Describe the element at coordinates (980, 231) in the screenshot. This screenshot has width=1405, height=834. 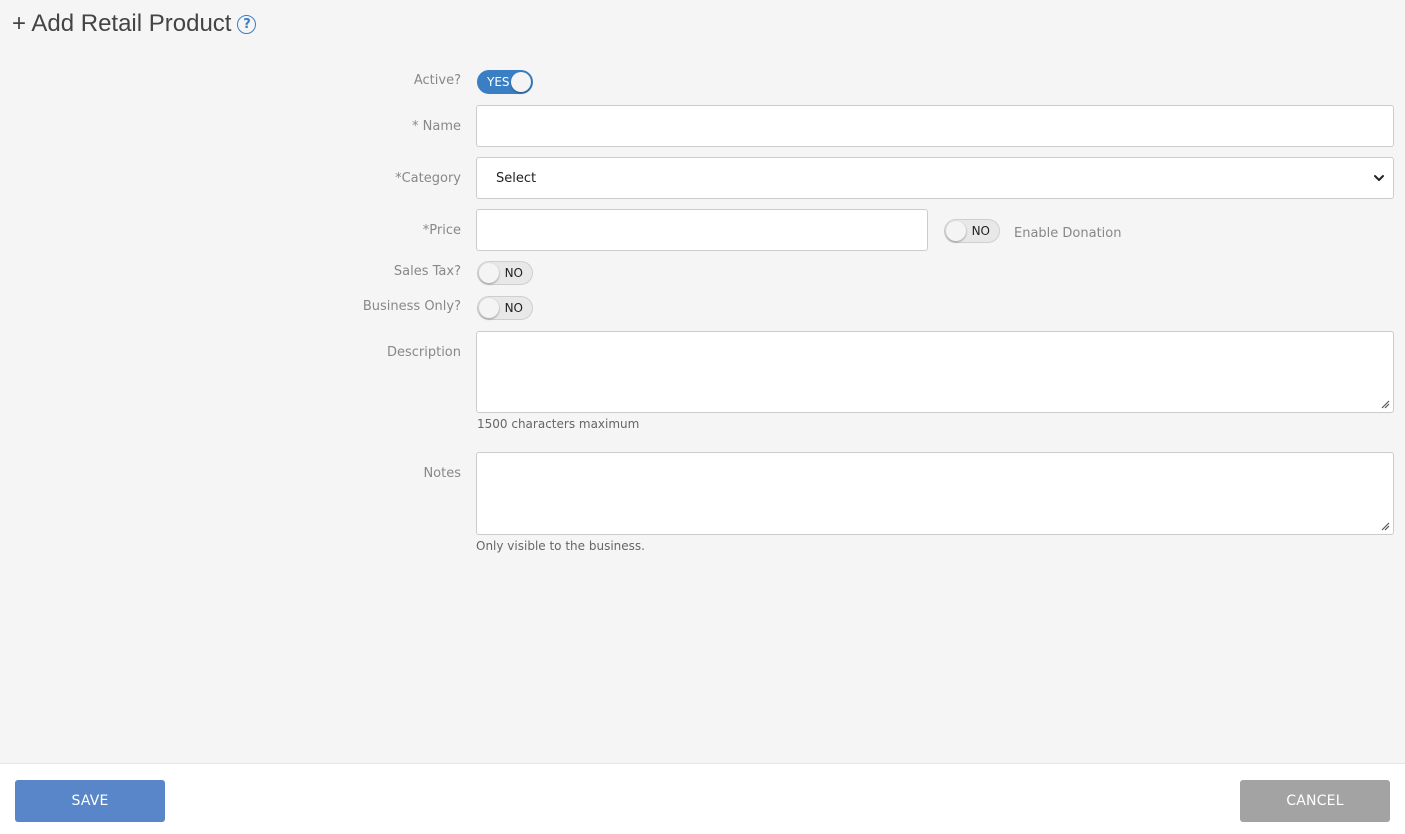
I see `enable-donation-toggle-text: NO` at that location.